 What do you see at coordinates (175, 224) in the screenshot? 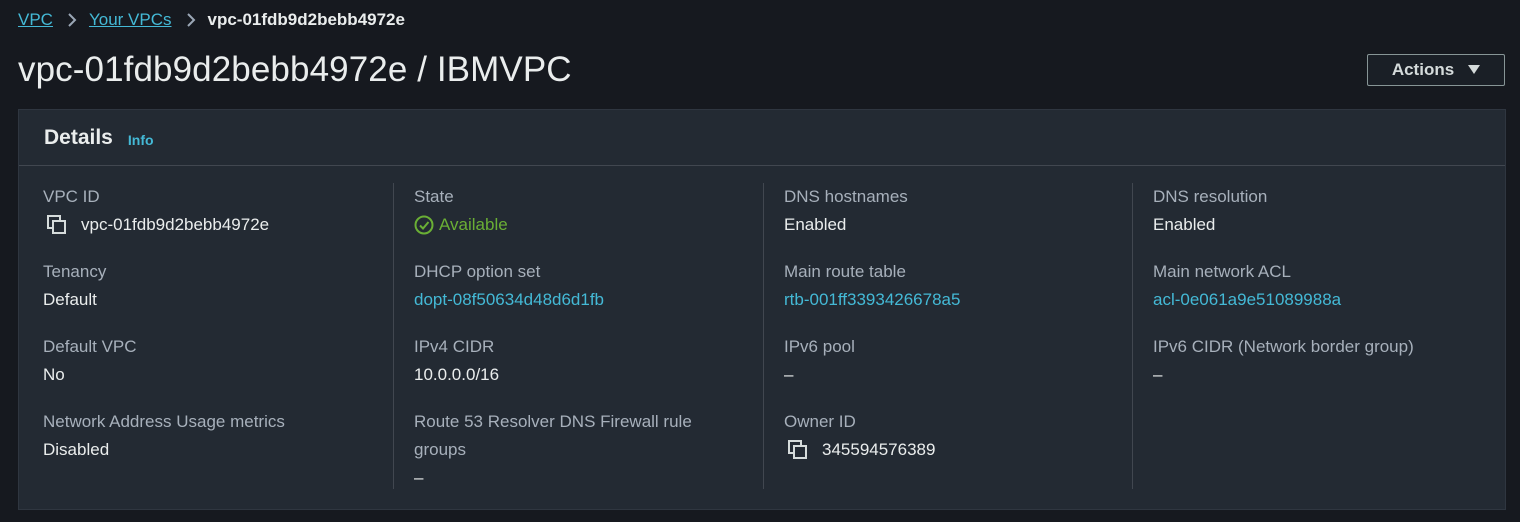
I see `vpc-id-value: vpc-01fdb9d2bebb4972e` at bounding box center [175, 224].